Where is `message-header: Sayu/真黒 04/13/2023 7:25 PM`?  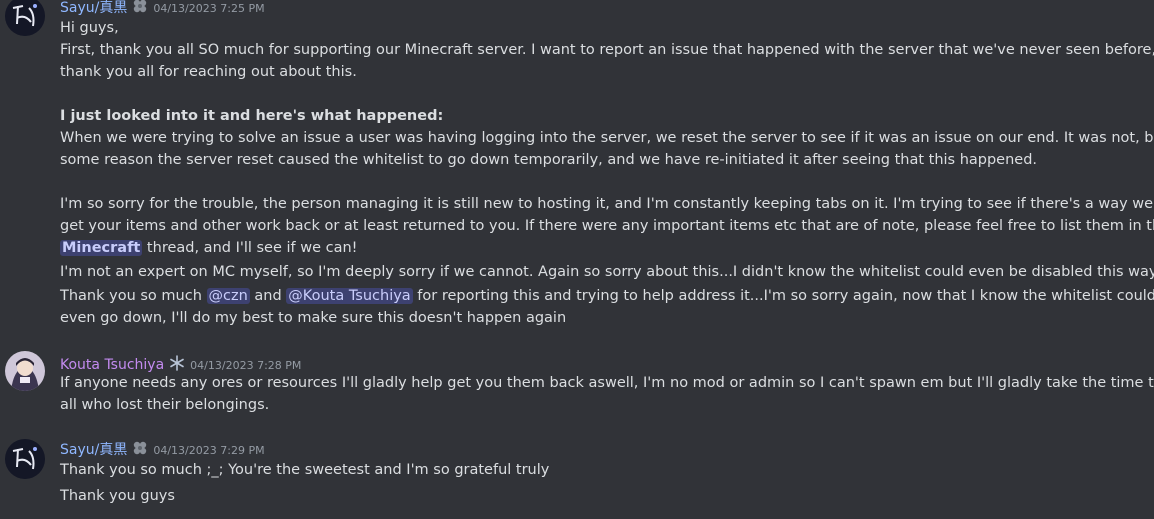
message-header: Sayu/真黒 04/13/2023 7:25 PM is located at coordinates (162, 8).